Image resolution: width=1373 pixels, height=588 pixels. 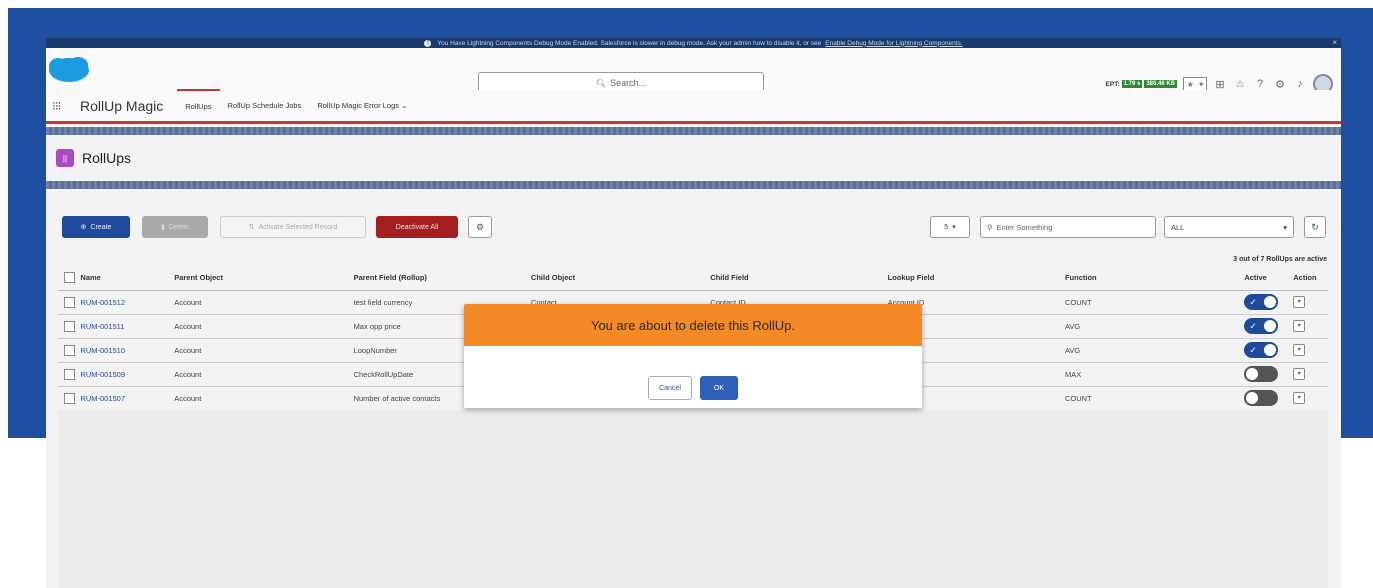 What do you see at coordinates (1269, 278) in the screenshot?
I see `column-header-active: Active` at bounding box center [1269, 278].